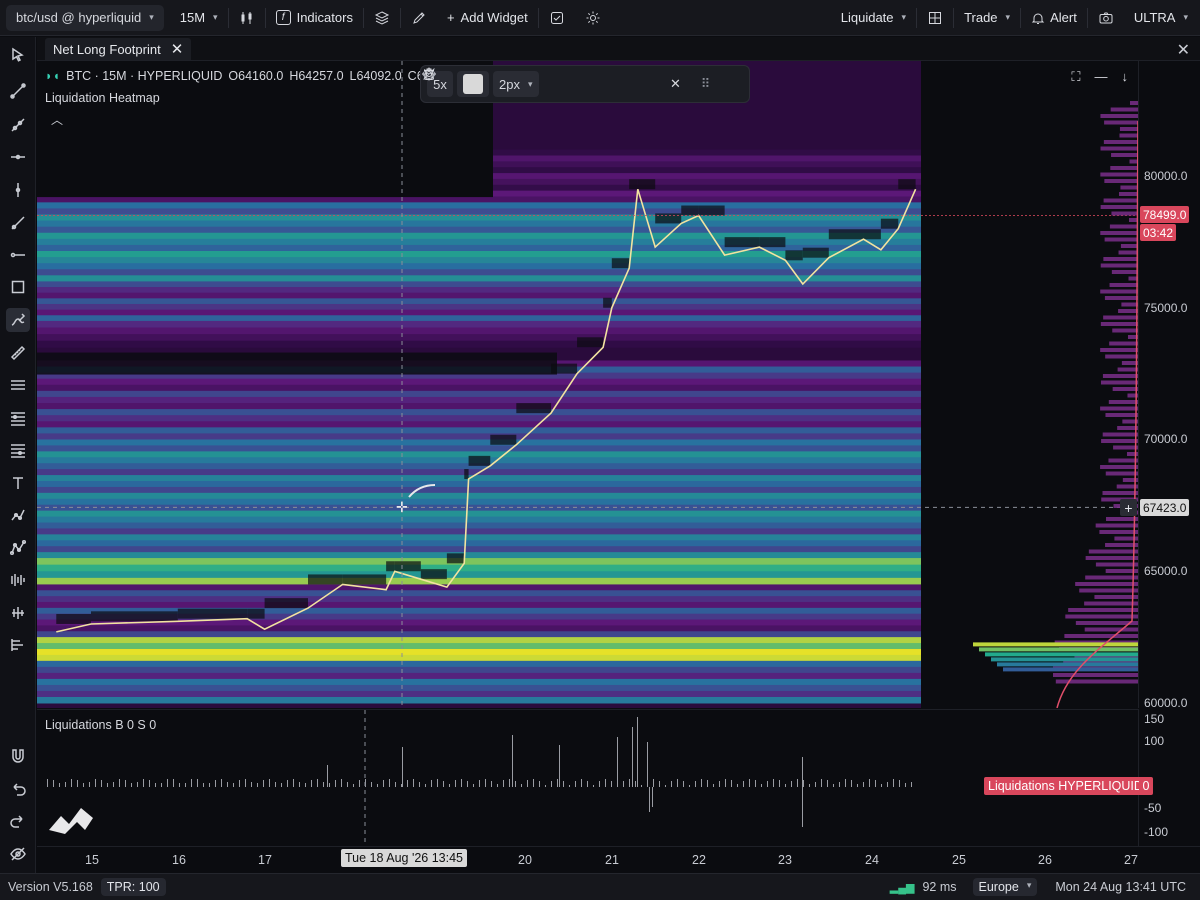 This screenshot has height=900, width=1200. What do you see at coordinates (18, 548) in the screenshot?
I see `pattern-tool` at bounding box center [18, 548].